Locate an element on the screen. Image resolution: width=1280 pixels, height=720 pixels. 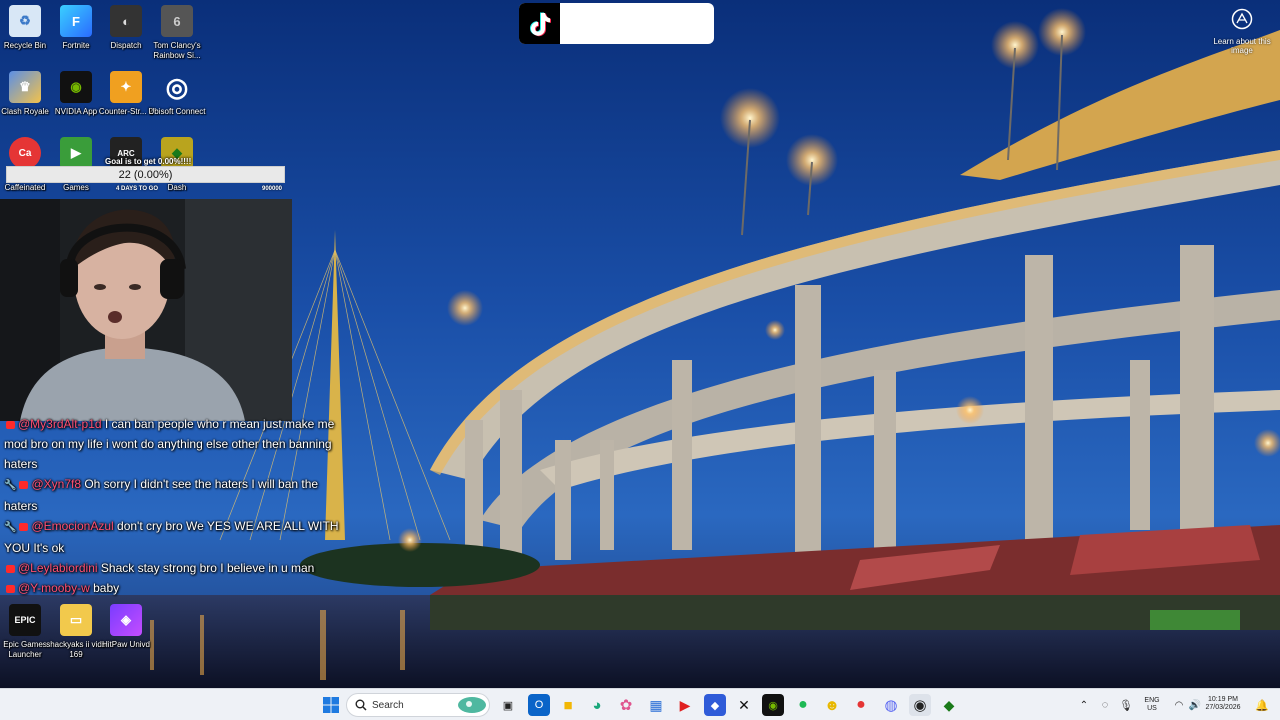
start-button is located at coordinates (331, 705).